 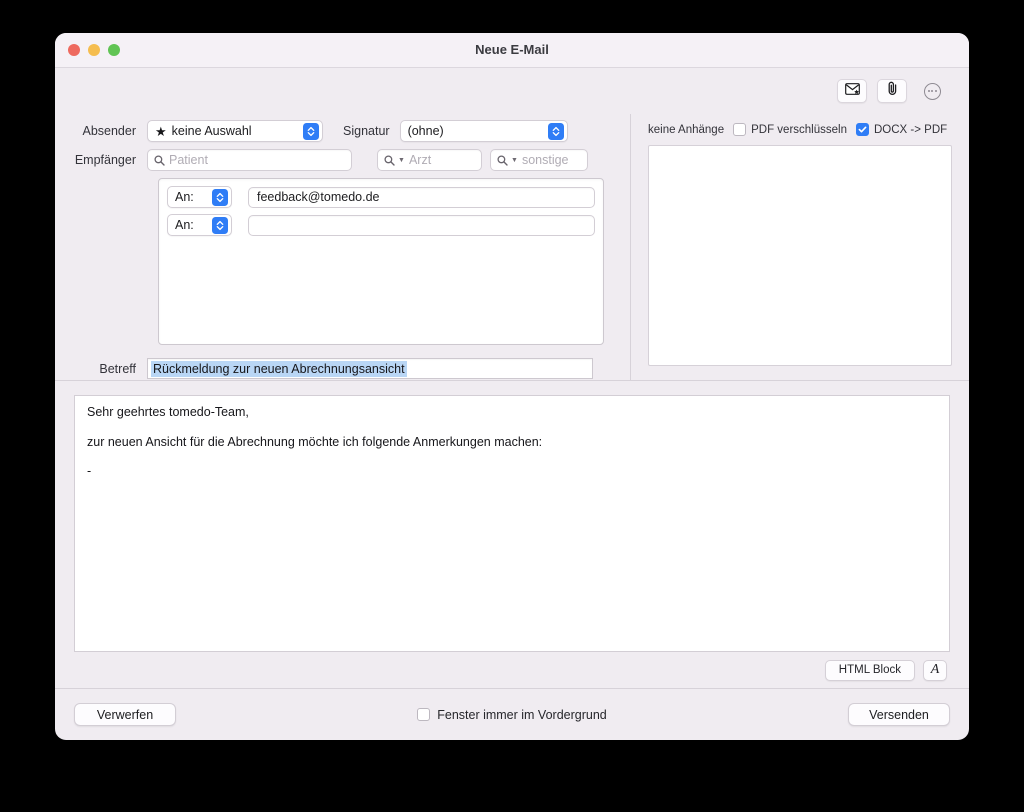 I want to click on recipient-row: An: feedback@tomedo.de, so click(x=381, y=197).